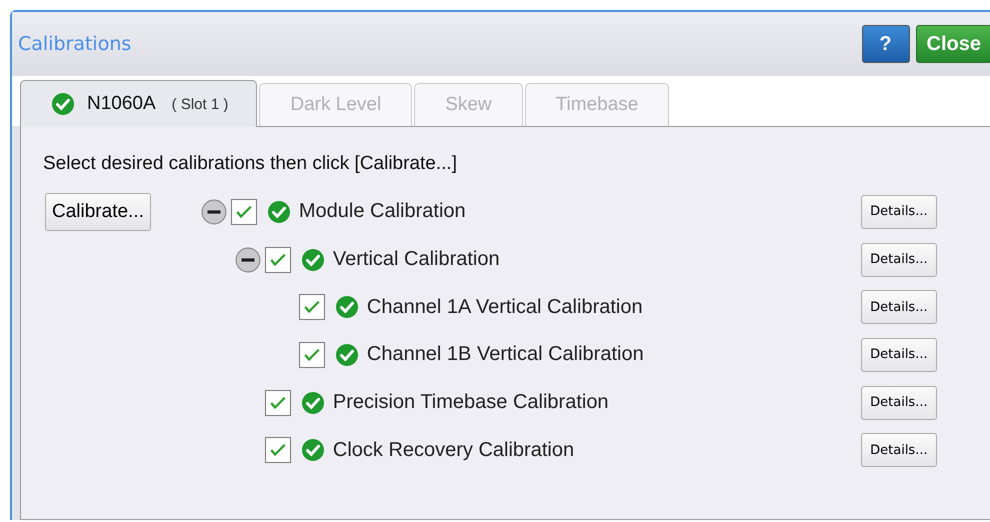 The height and width of the screenshot is (522, 990). What do you see at coordinates (75, 44) in the screenshot?
I see `window-title: Calibrations` at bounding box center [75, 44].